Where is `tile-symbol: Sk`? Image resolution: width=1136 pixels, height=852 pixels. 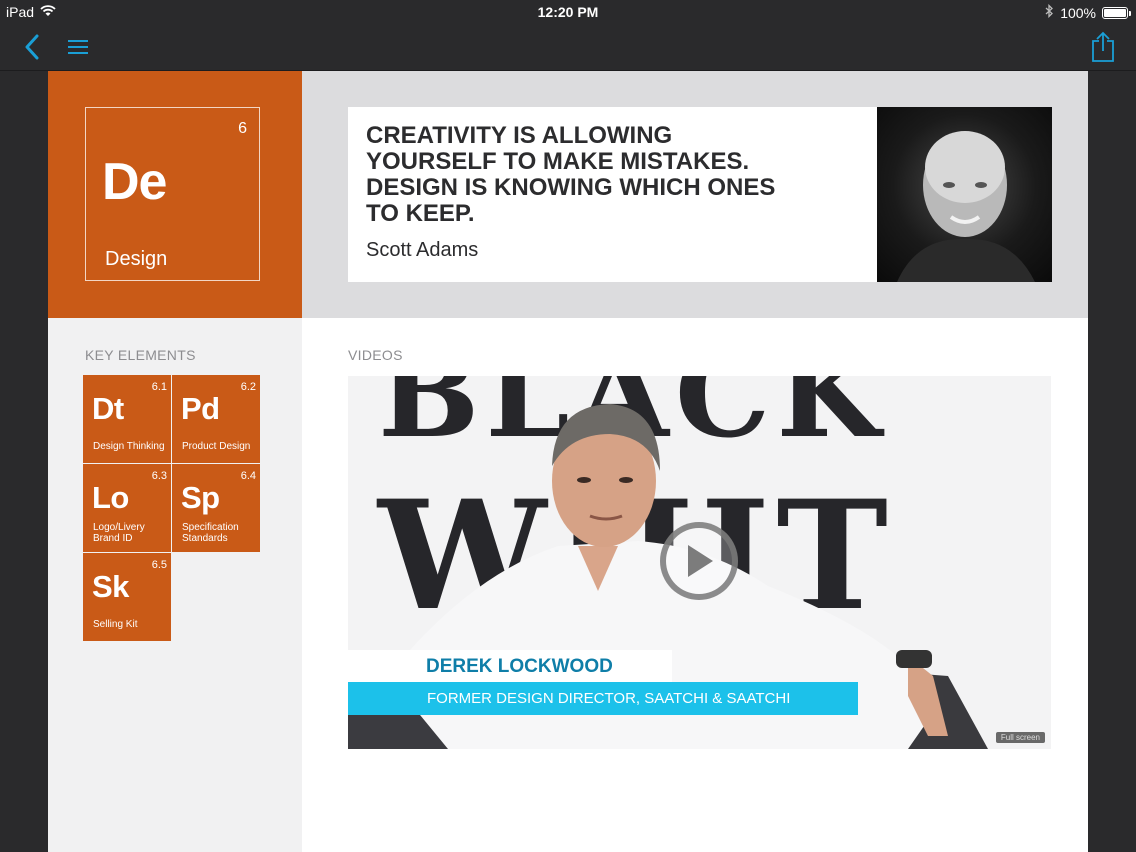
tile-symbol: Sk is located at coordinates (110, 586).